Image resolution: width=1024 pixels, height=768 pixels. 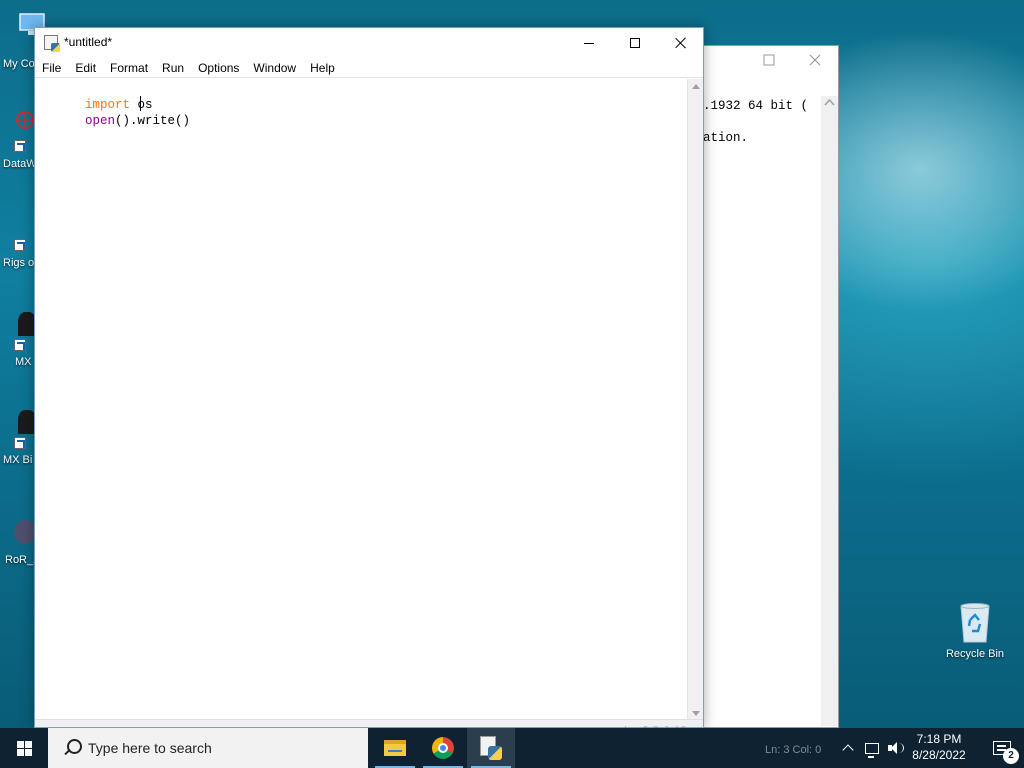 I want to click on code-token: ().write(, so click(x=149, y=121).